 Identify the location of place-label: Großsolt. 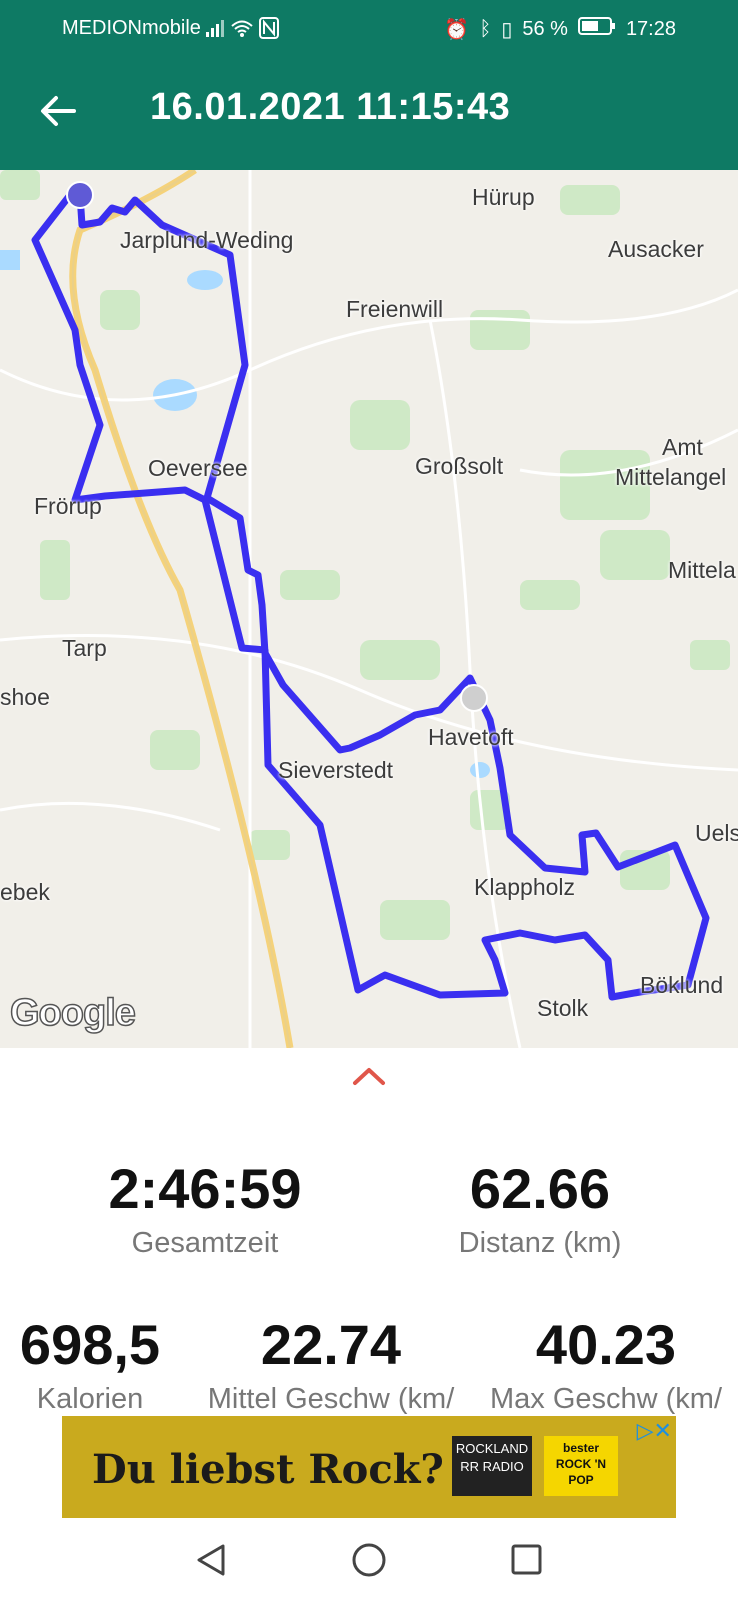
(459, 466).